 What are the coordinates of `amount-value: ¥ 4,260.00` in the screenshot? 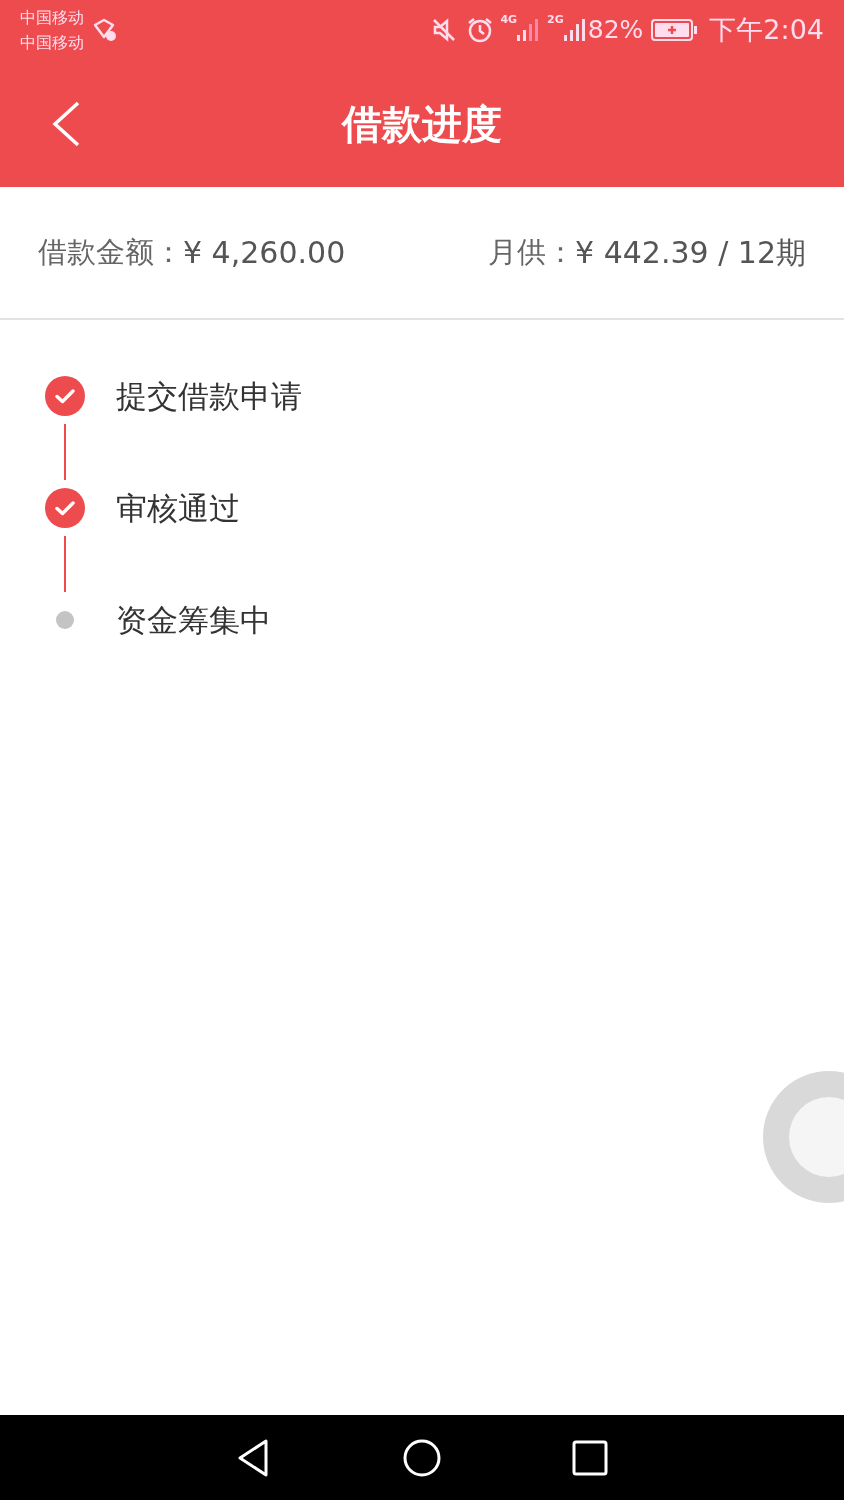 It's located at (264, 253).